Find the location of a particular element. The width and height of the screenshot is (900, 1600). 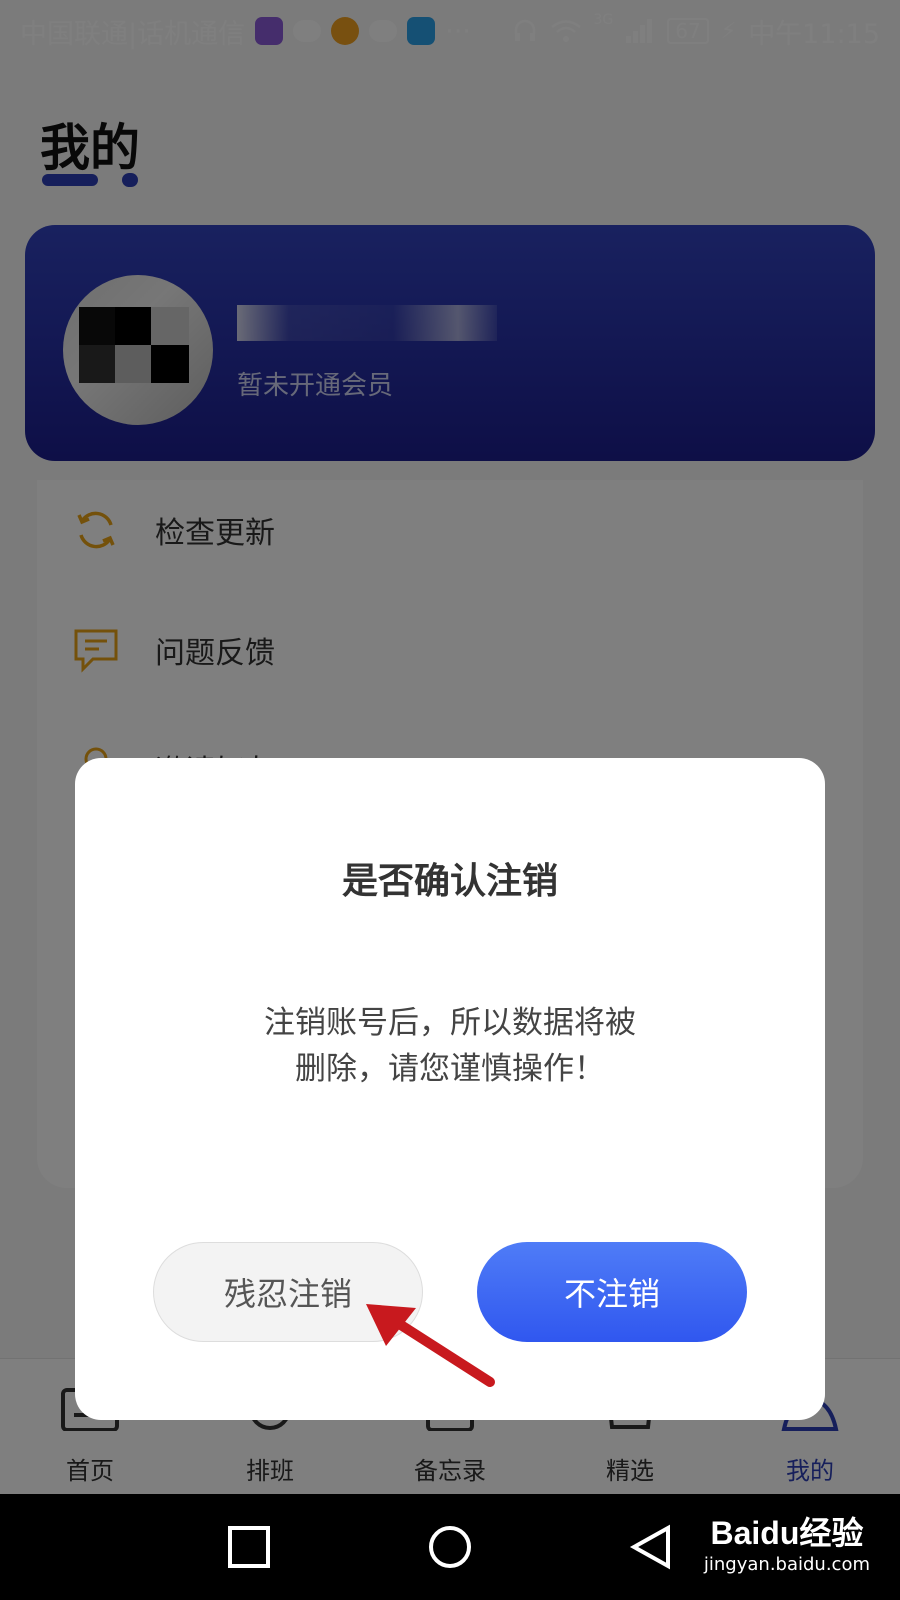

home-button-icon is located at coordinates (450, 1547).